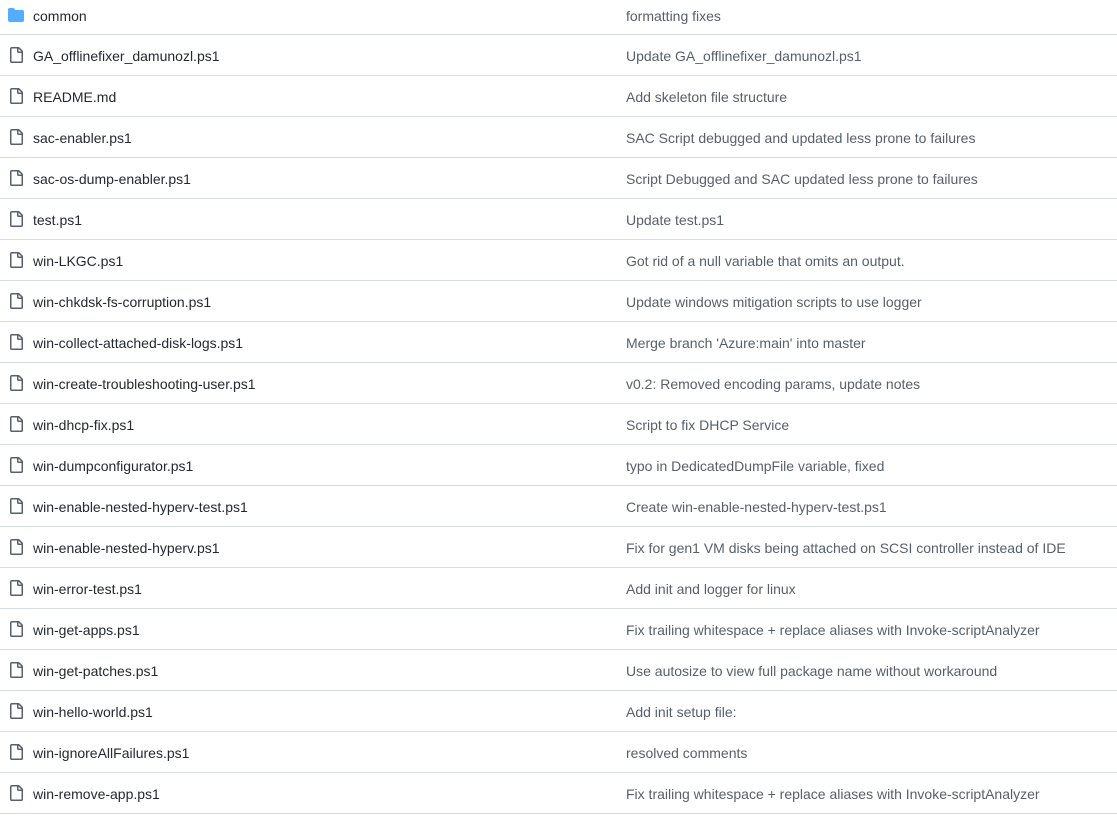 Image resolution: width=1117 pixels, height=816 pixels. Describe the element at coordinates (96, 794) in the screenshot. I see `file-name-link: win-remove-app.ps1` at that location.